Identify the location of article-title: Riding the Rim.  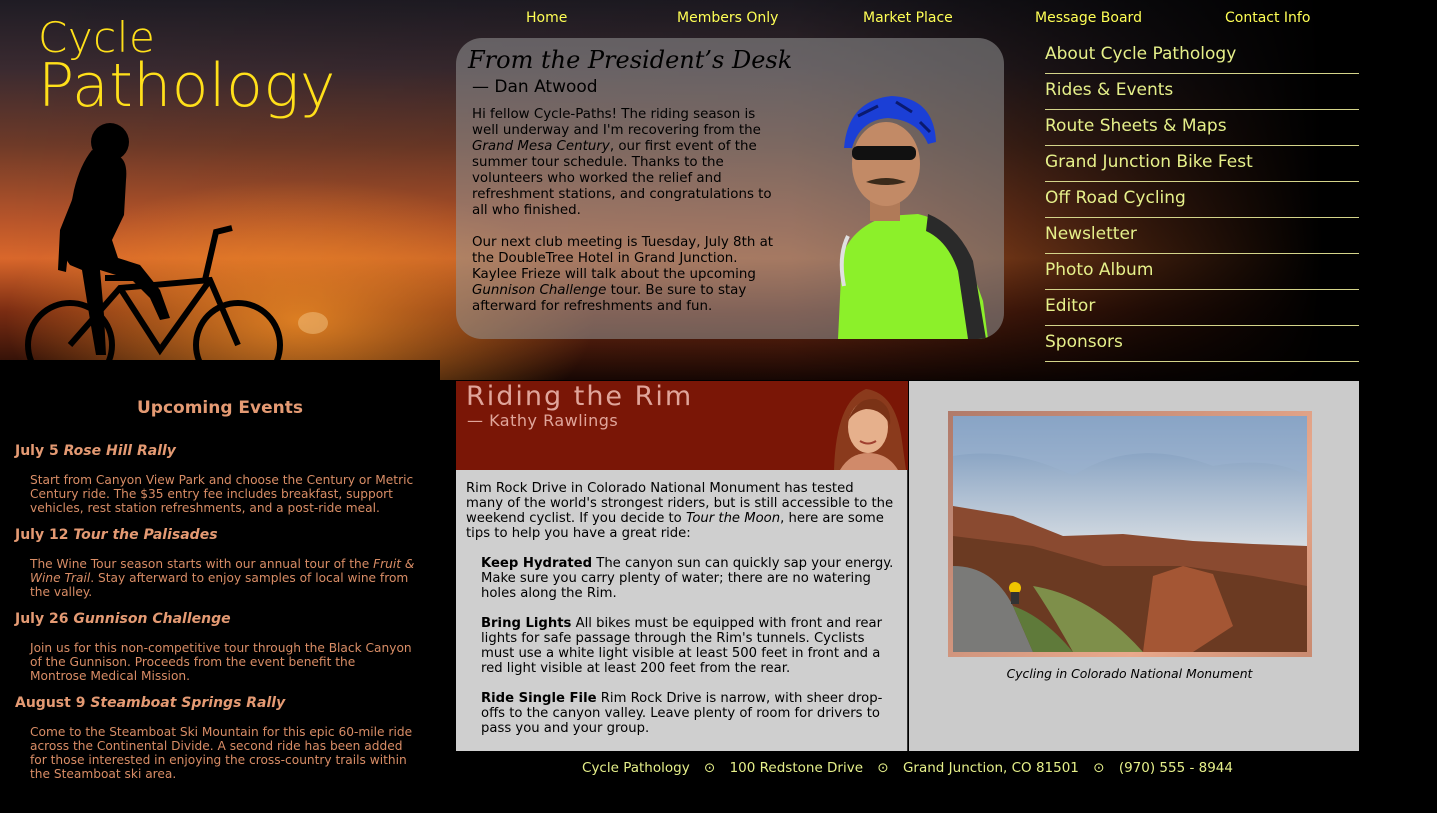
(580, 396).